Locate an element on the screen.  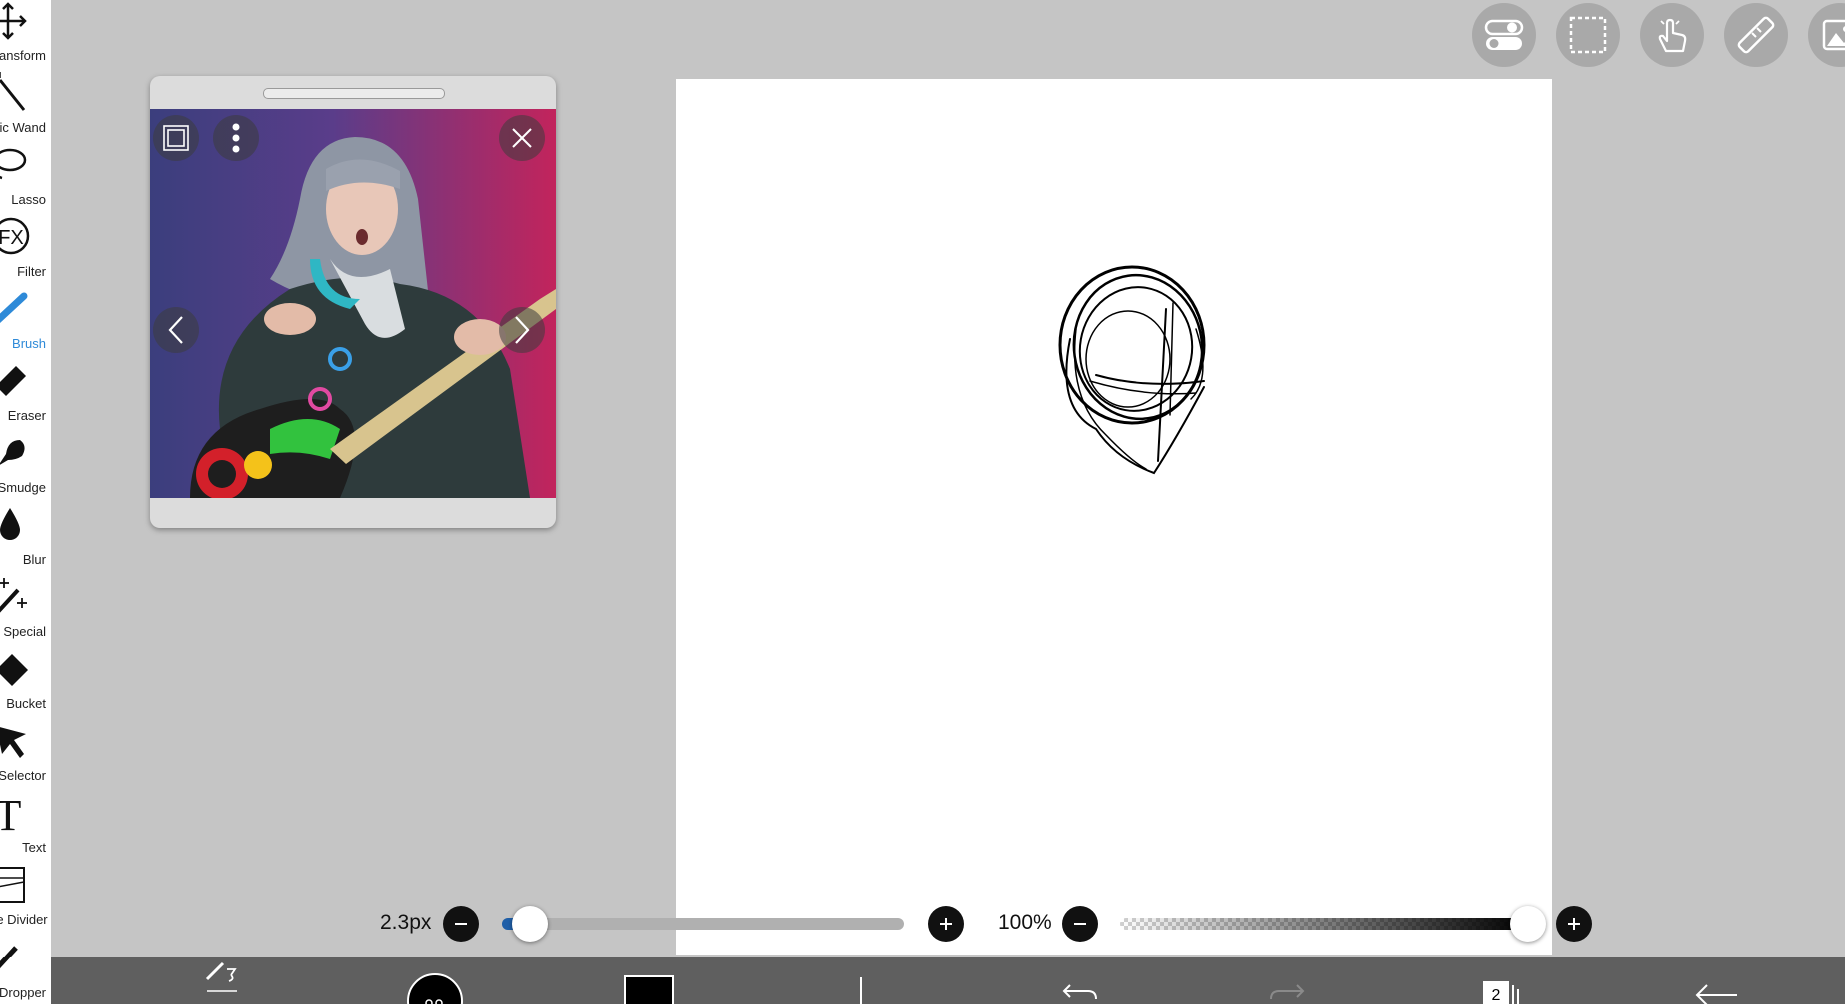
tool-special: Special is located at coordinates (25, 612).